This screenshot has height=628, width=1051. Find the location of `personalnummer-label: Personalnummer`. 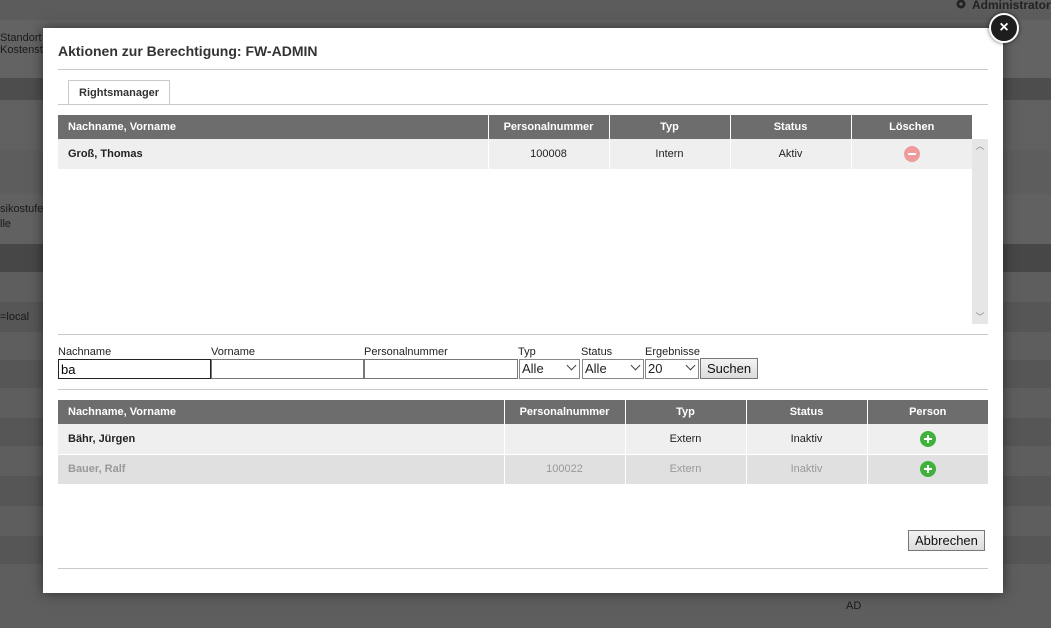

personalnummer-label: Personalnummer is located at coordinates (406, 352).